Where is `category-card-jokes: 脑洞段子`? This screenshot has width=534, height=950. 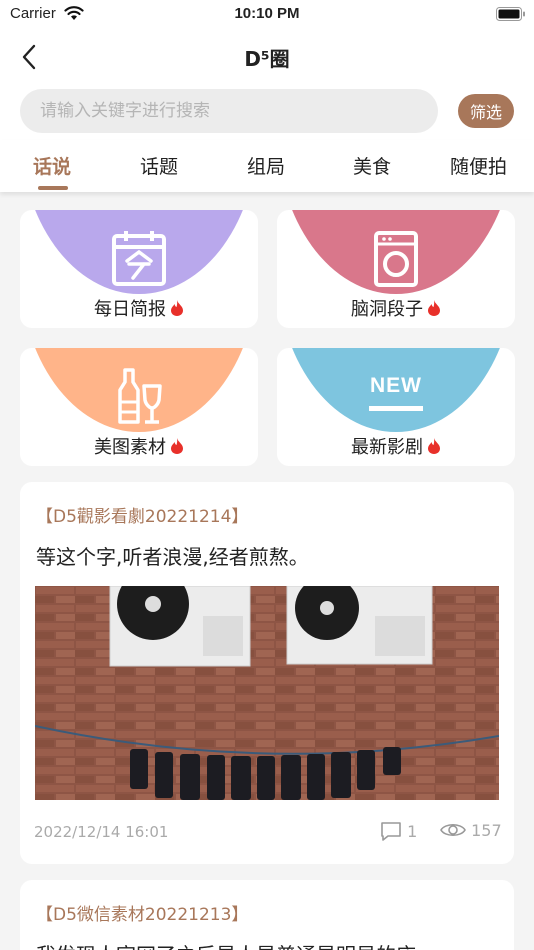
category-card-jokes: 脑洞段子 is located at coordinates (396, 269).